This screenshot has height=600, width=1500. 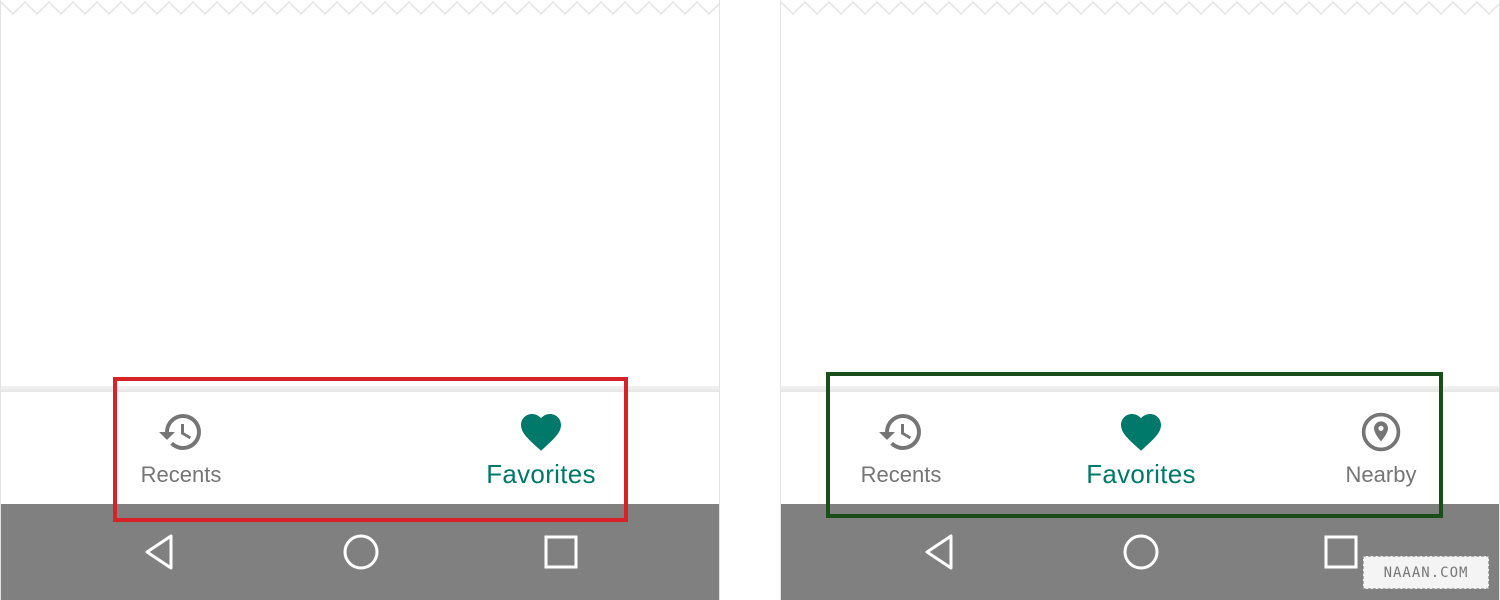 I want to click on nav-label-nearby: Nearby, so click(x=1381, y=474).